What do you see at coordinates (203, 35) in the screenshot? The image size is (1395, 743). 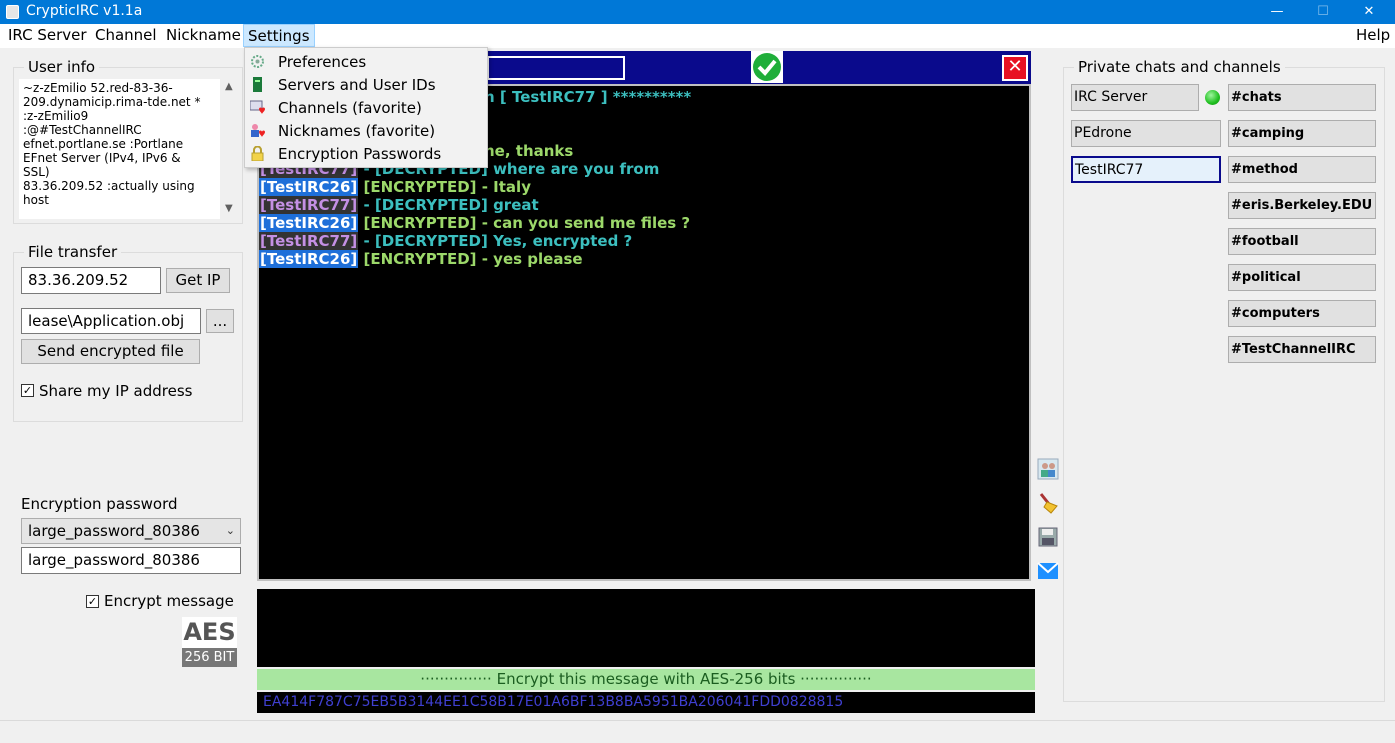 I see `menu-nickname: Nickname` at bounding box center [203, 35].